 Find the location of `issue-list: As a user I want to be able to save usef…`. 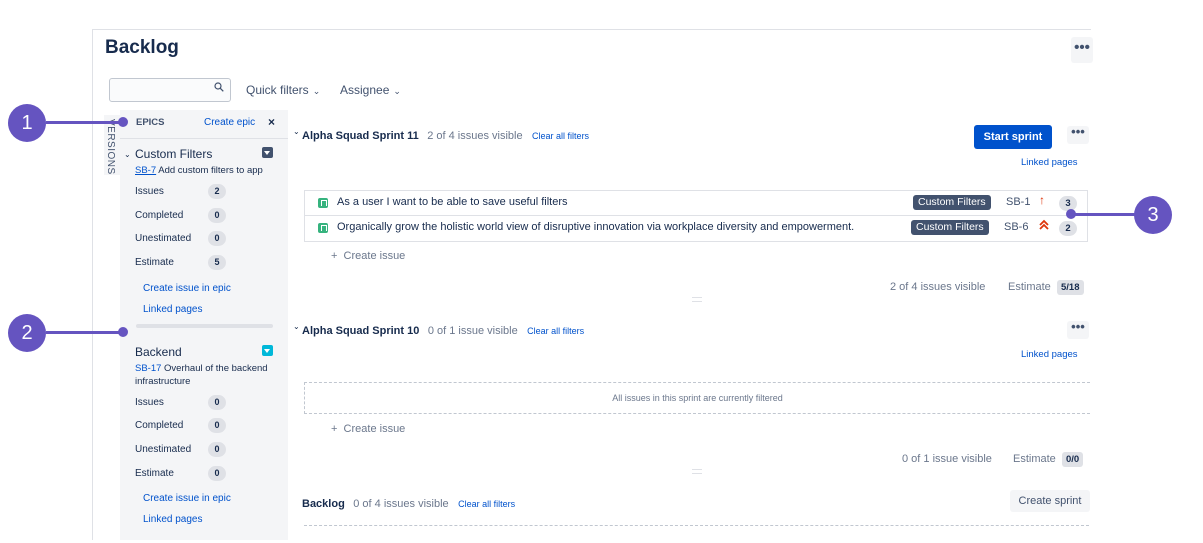

issue-list: As a user I want to be able to save usef… is located at coordinates (696, 216).